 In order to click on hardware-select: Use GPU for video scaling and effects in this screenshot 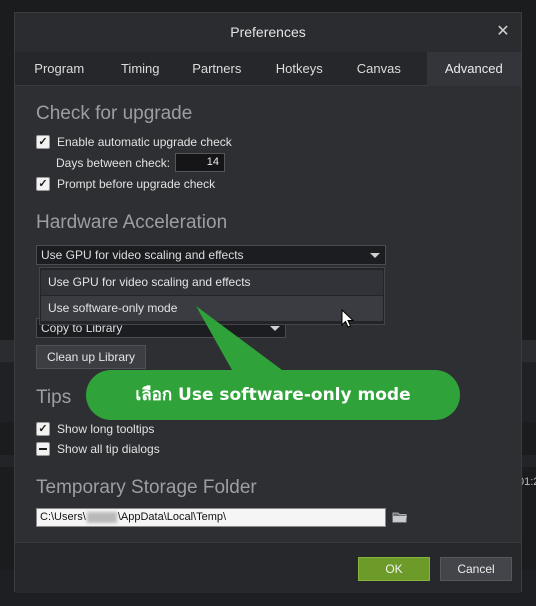, I will do `click(211, 255)`.